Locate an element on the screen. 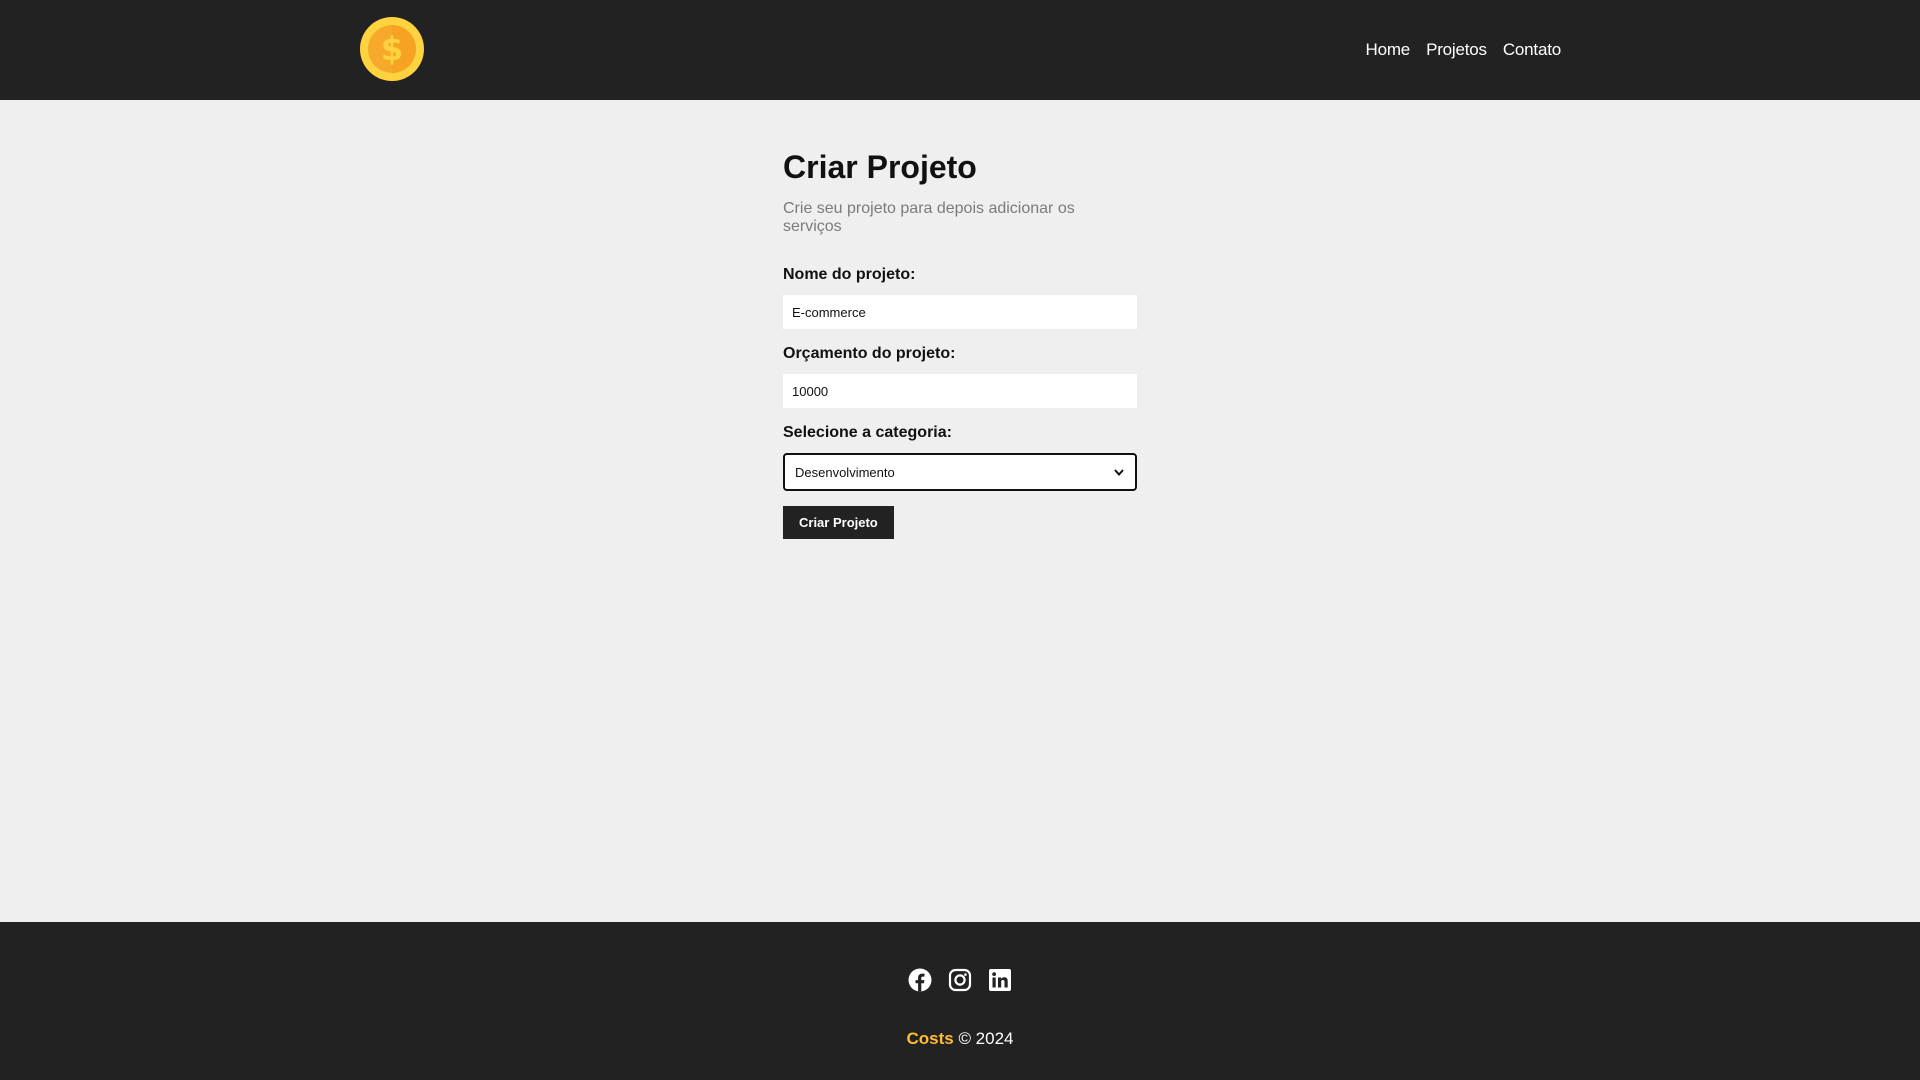 The image size is (1920, 1080). project-budget-group: Orçamento do projeto: is located at coordinates (960, 377).